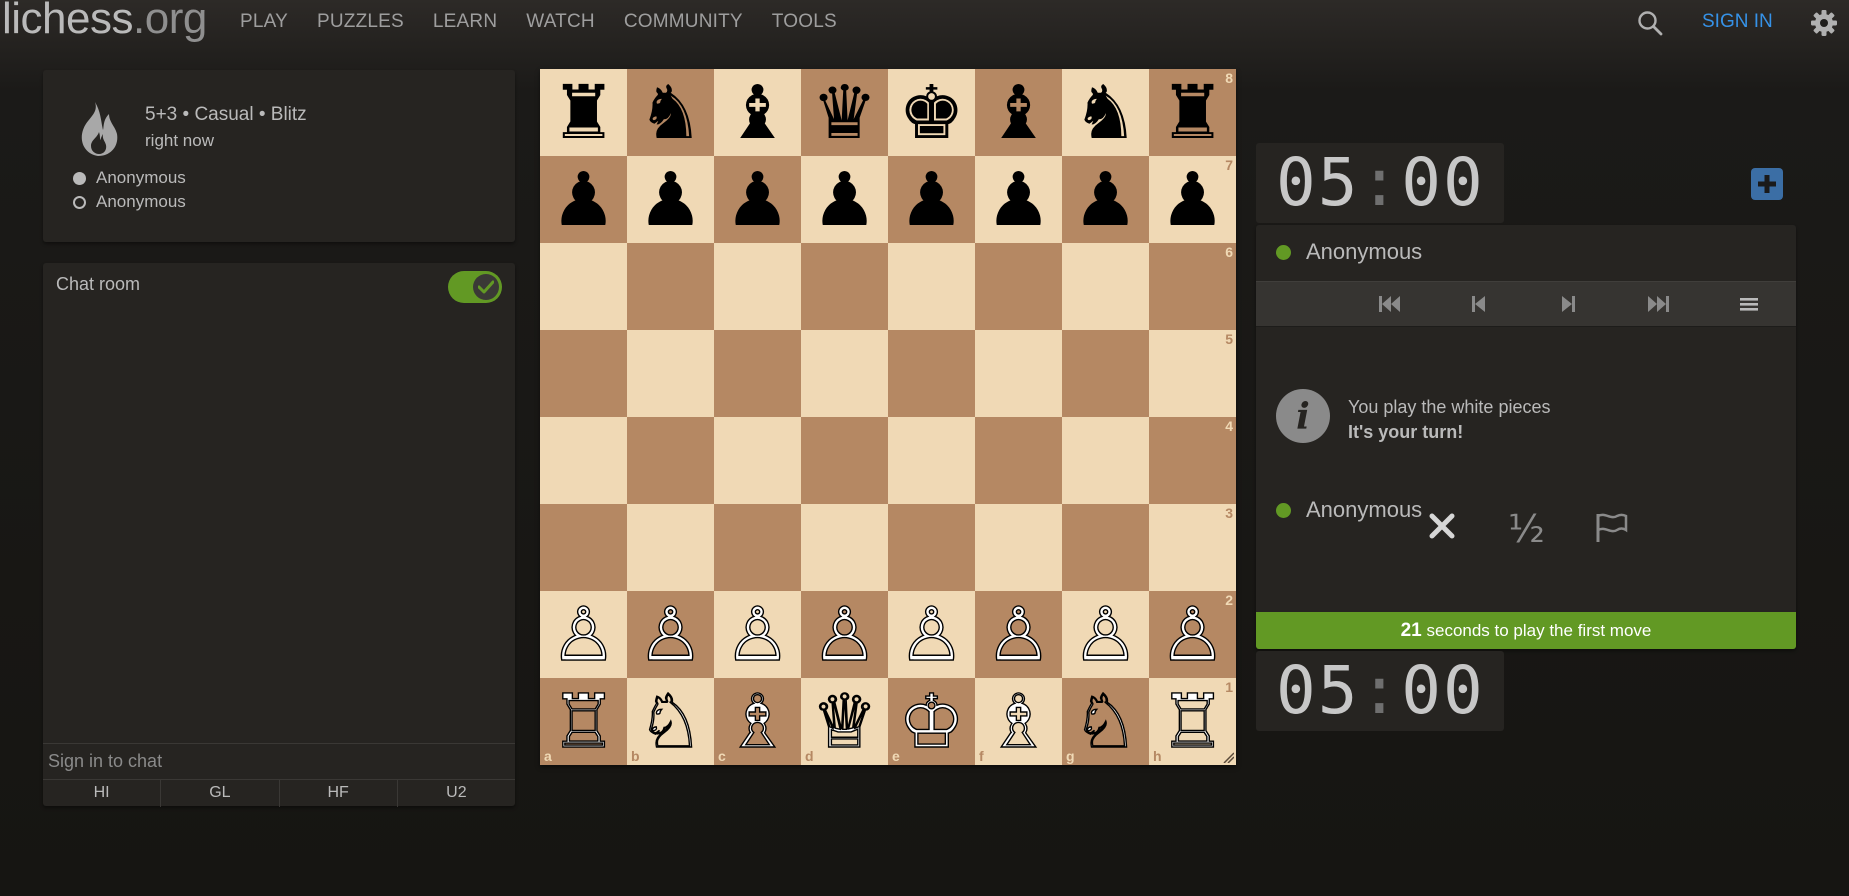 The height and width of the screenshot is (896, 1849). Describe the element at coordinates (1018, 460) in the screenshot. I see `square-f4` at that location.